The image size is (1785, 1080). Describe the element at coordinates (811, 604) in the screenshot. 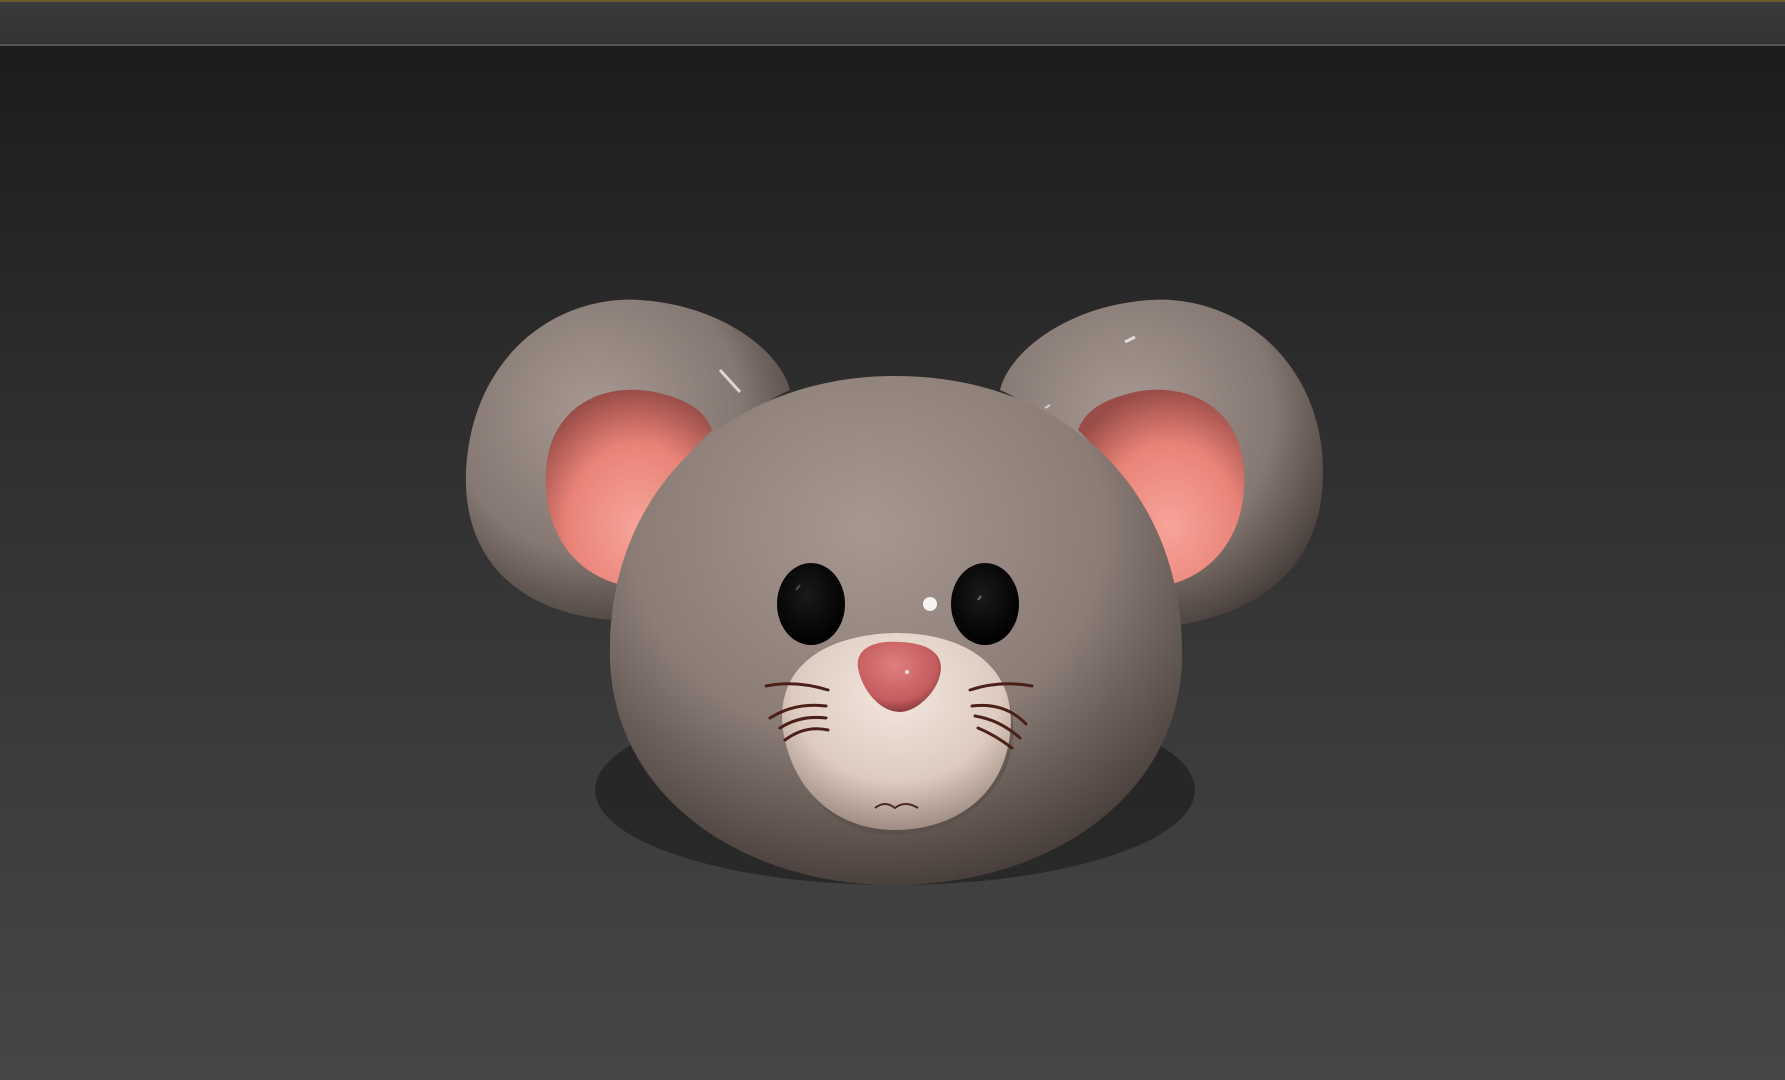

I see `left-eye` at that location.